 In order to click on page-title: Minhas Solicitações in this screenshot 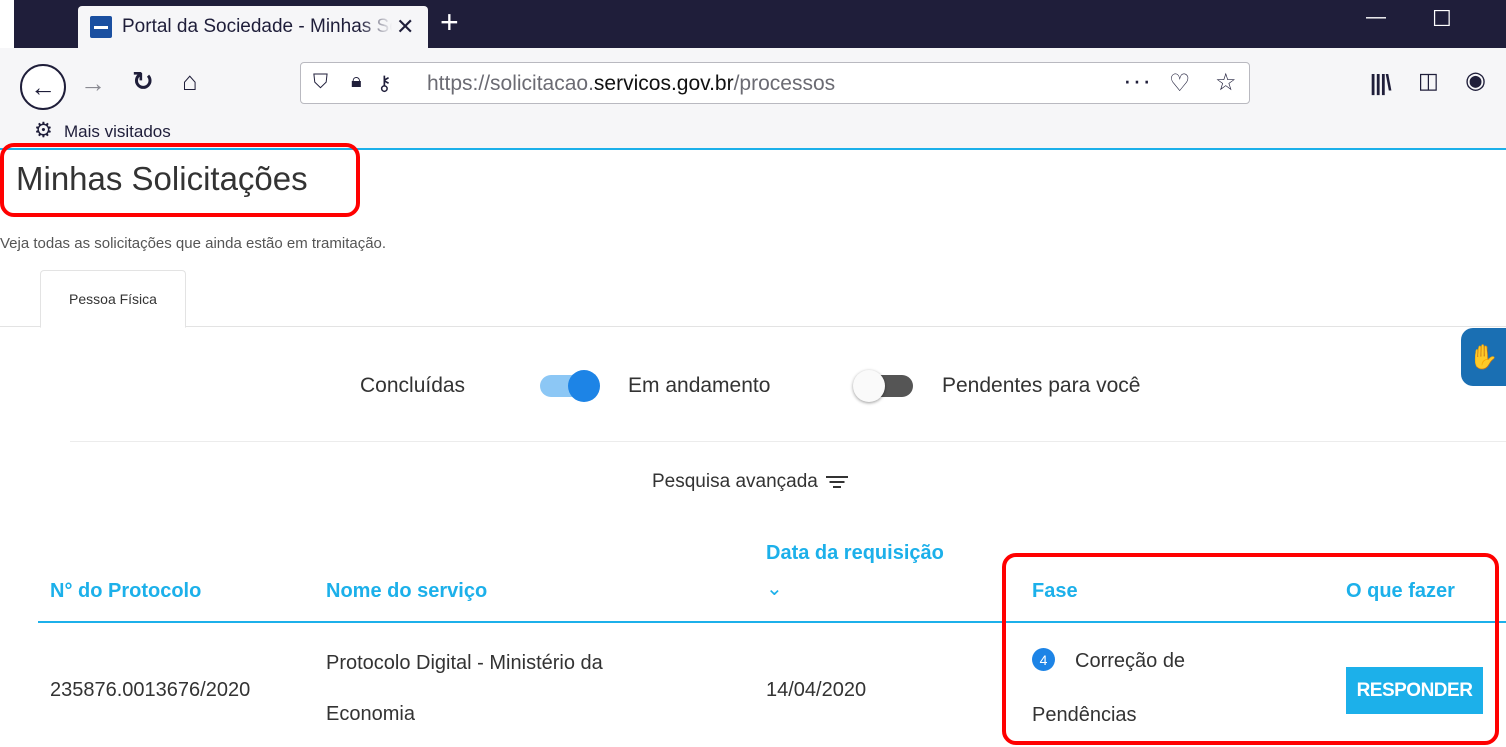, I will do `click(162, 178)`.